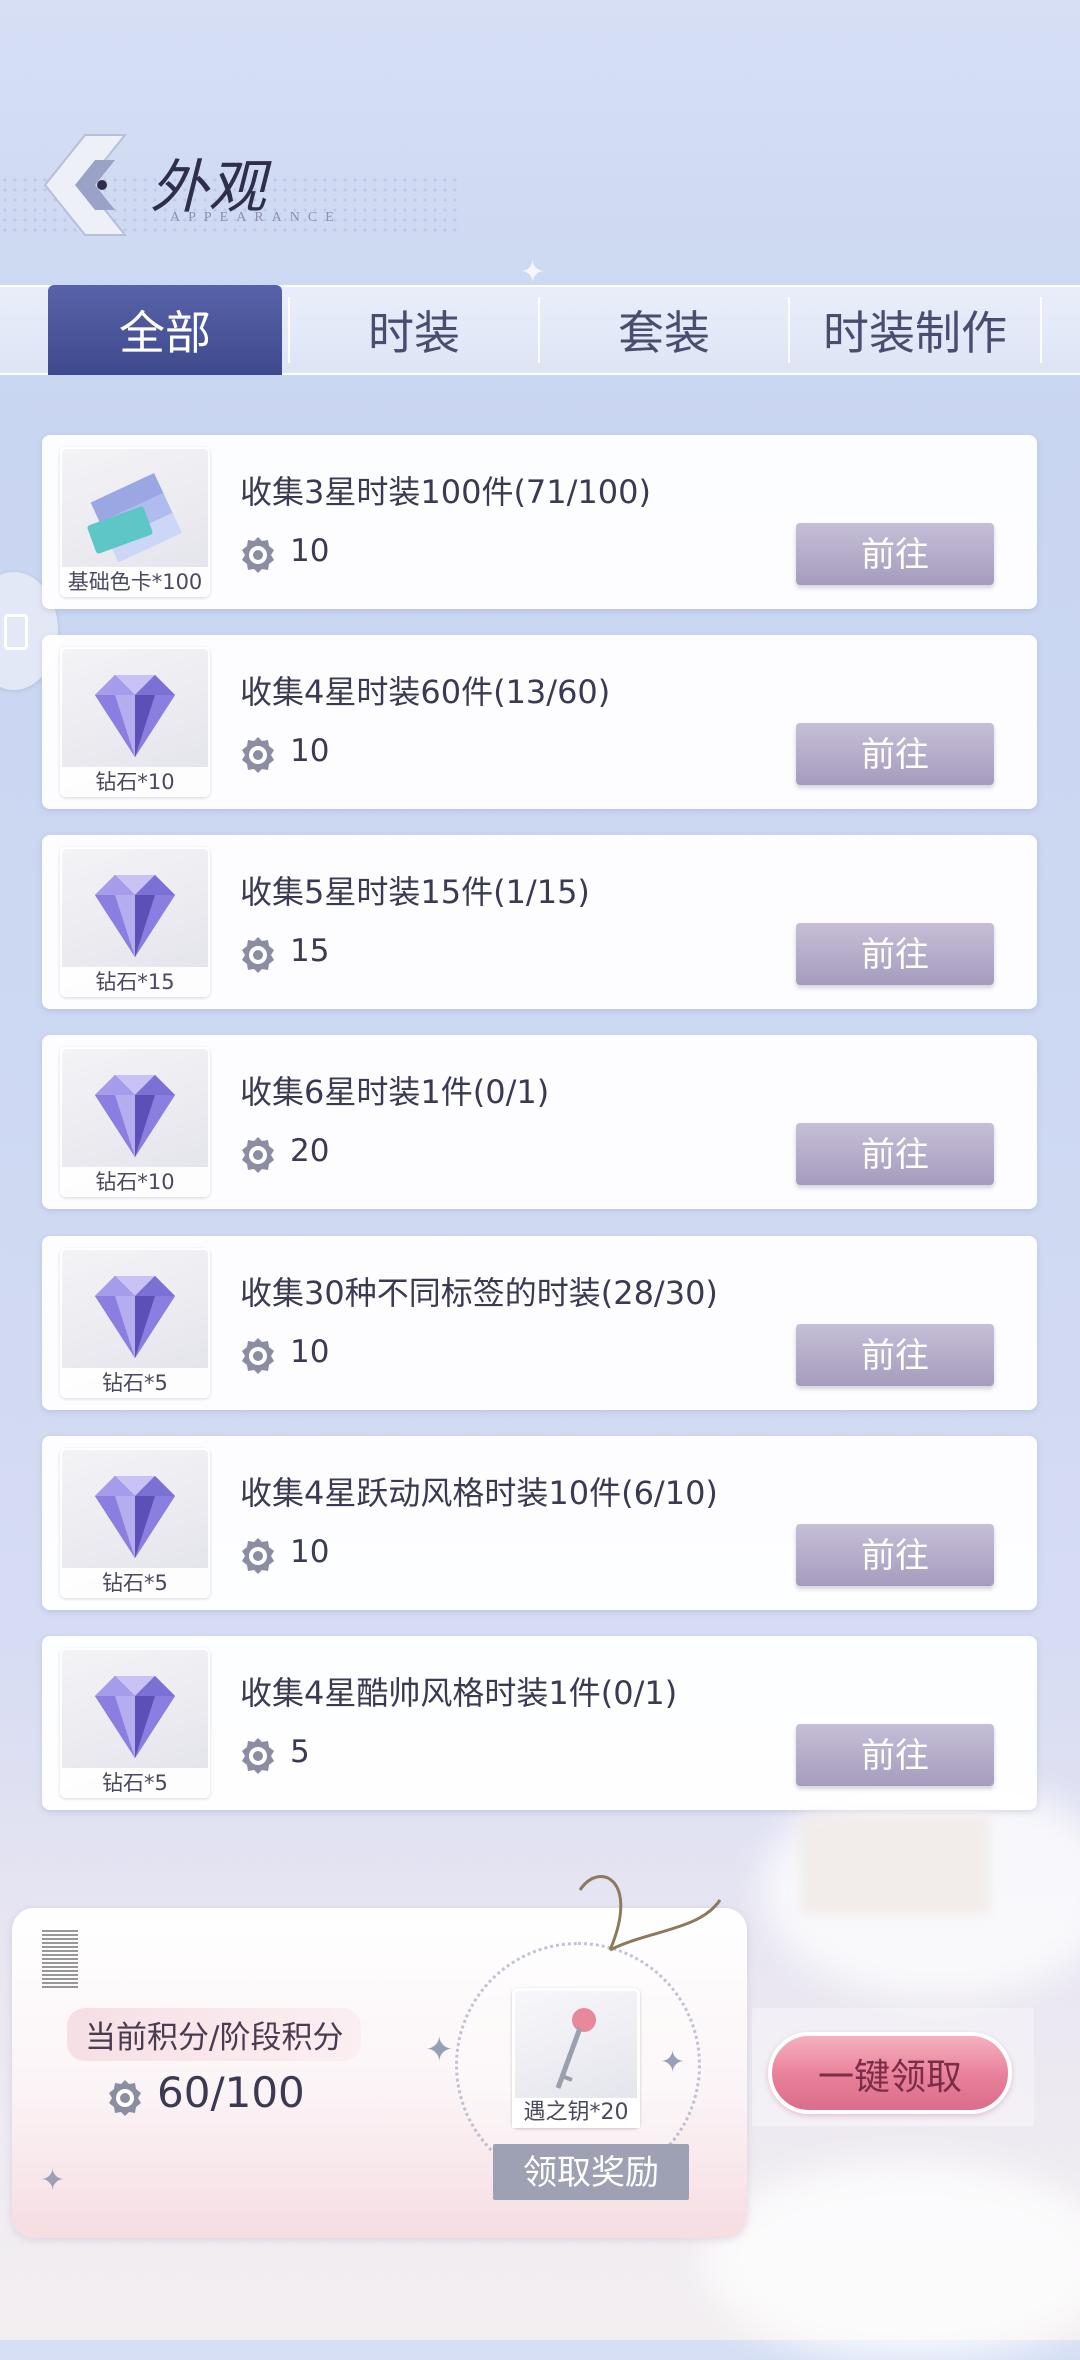  What do you see at coordinates (135, 982) in the screenshot?
I see `task-reward-label: 钻石*15` at bounding box center [135, 982].